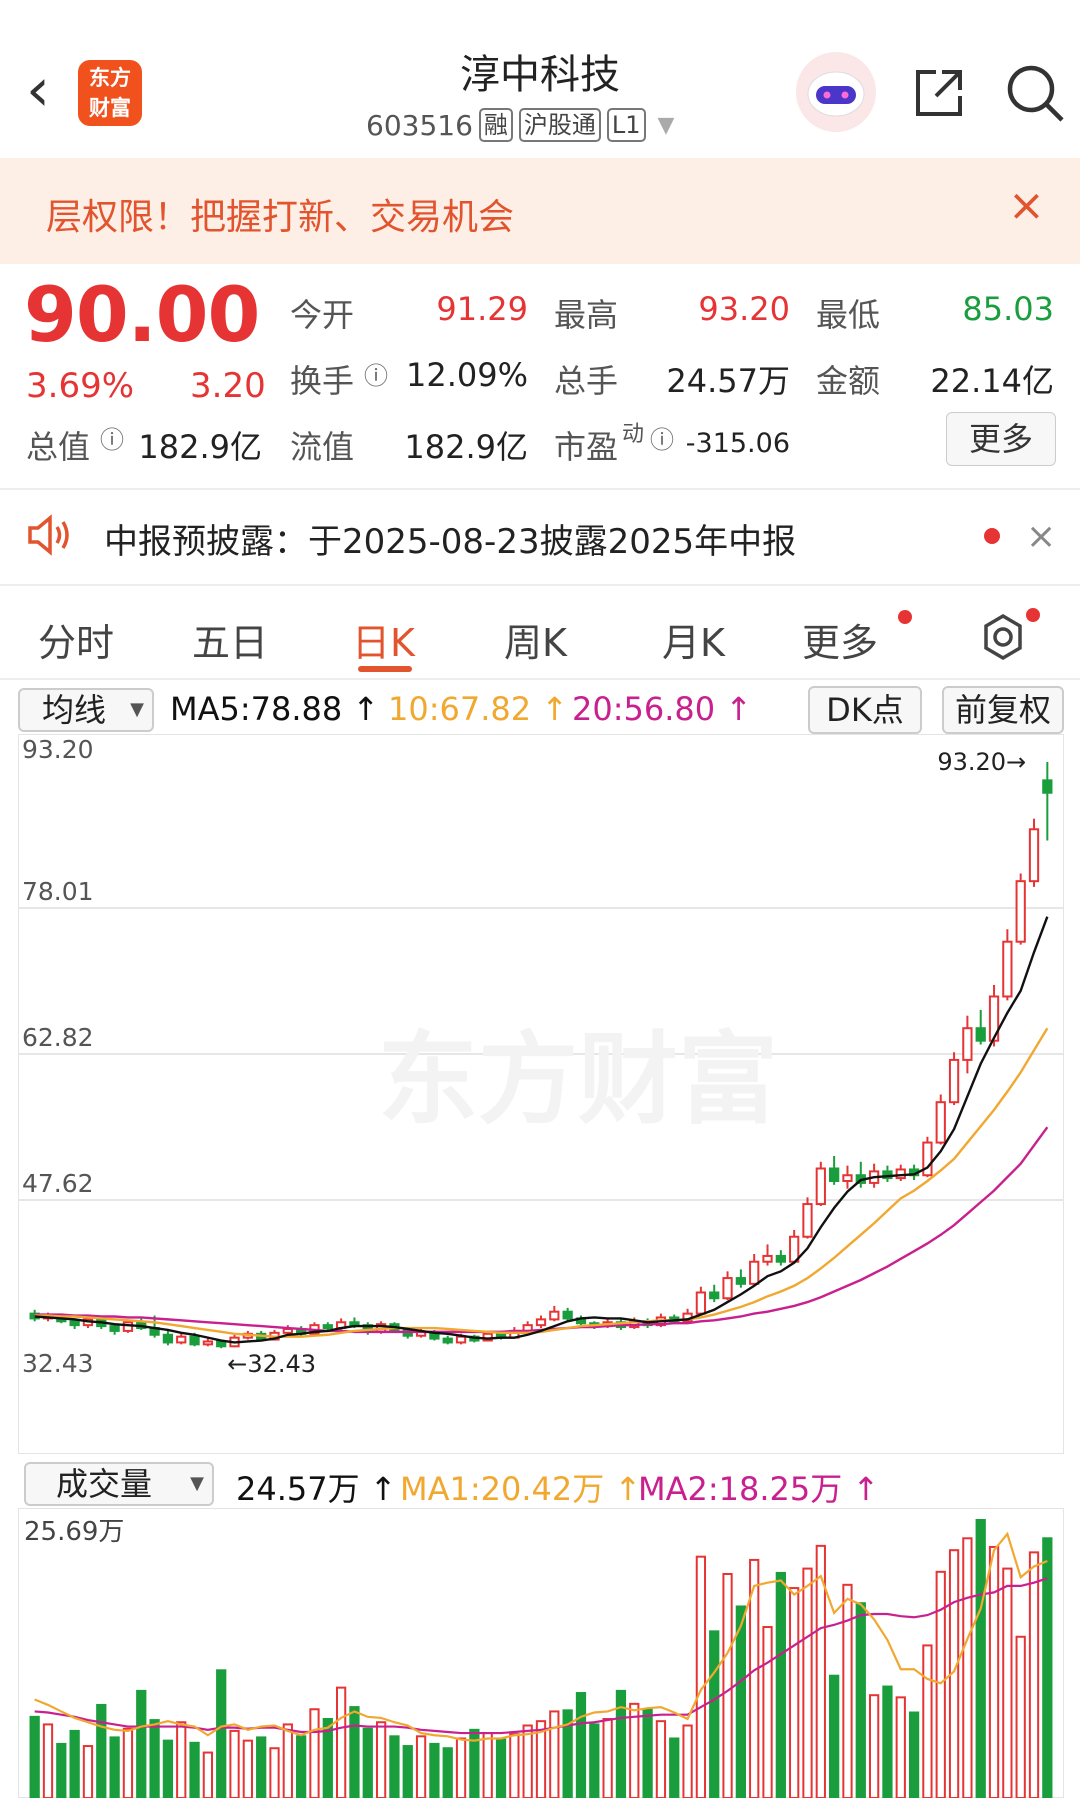 Image resolution: width=1080 pixels, height=1798 pixels. What do you see at coordinates (383, 639) in the screenshot?
I see `tab-daily-k: 日K` at bounding box center [383, 639].